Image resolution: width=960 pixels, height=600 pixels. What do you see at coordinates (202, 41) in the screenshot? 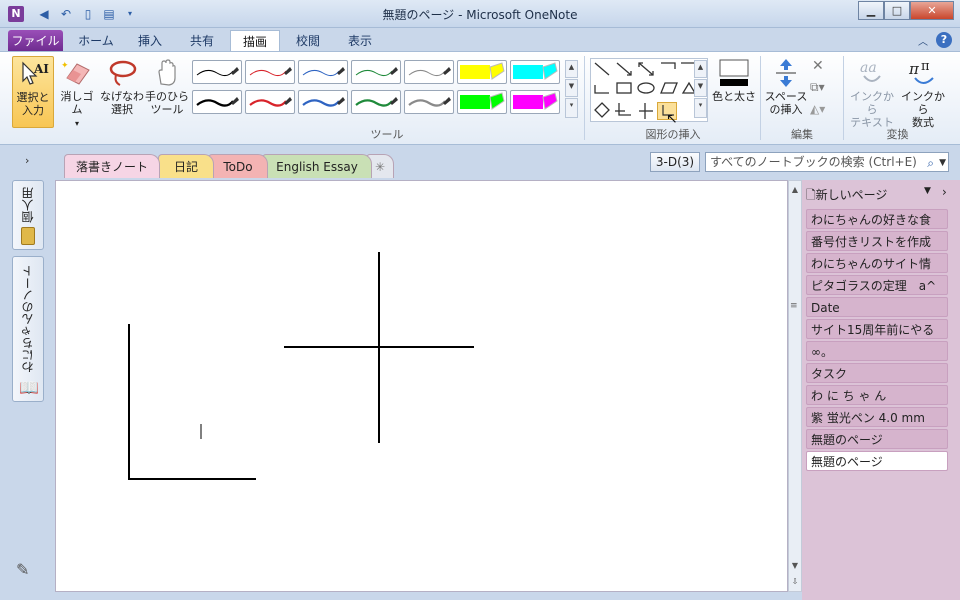
I see `tab-share: 共有` at bounding box center [202, 41].